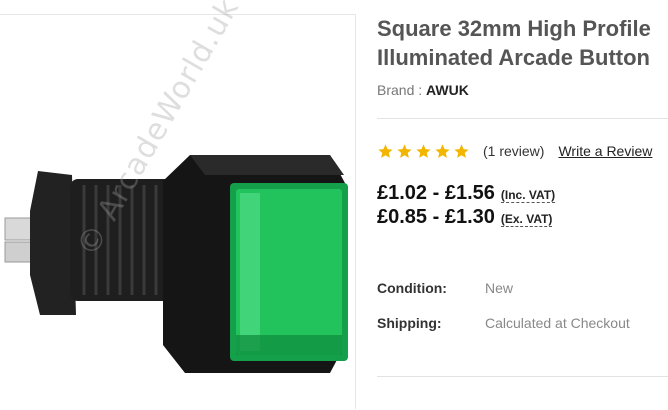 The width and height of the screenshot is (668, 410). I want to click on brand-value: AWUK, so click(447, 90).